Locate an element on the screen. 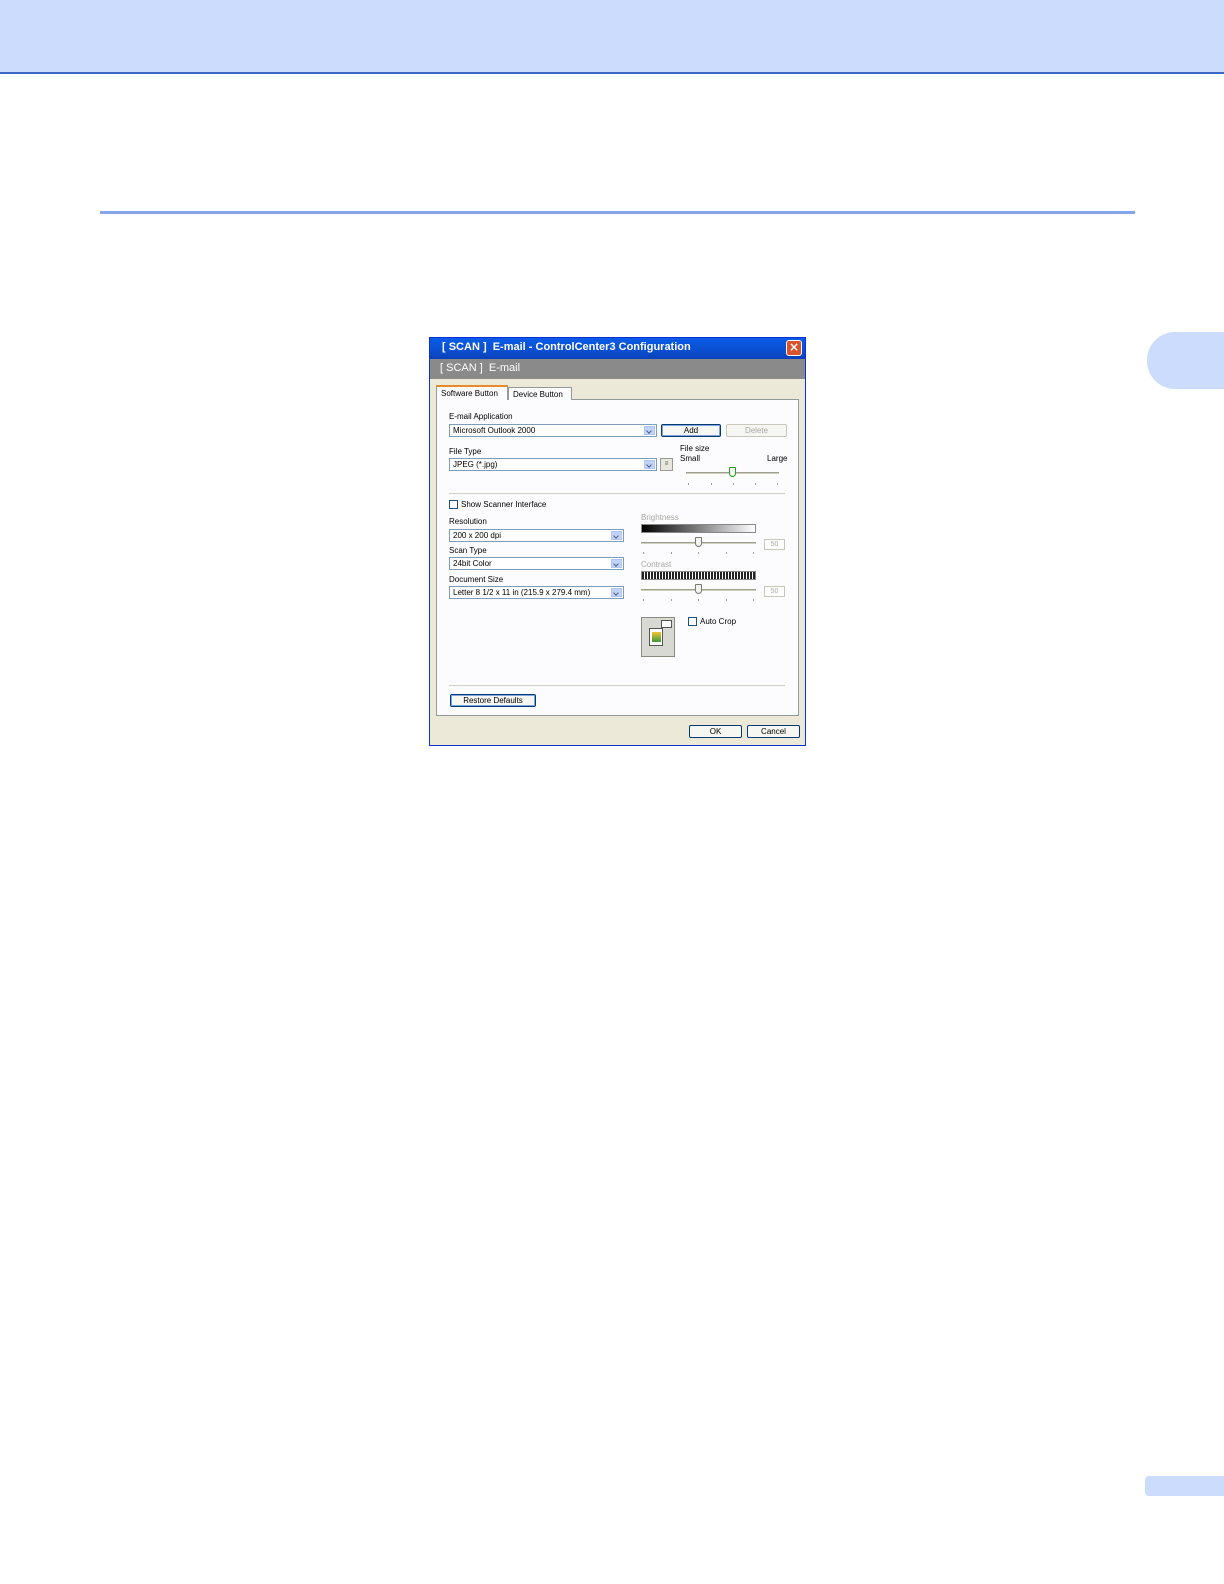  page-number-tab is located at coordinates (1184, 1486).